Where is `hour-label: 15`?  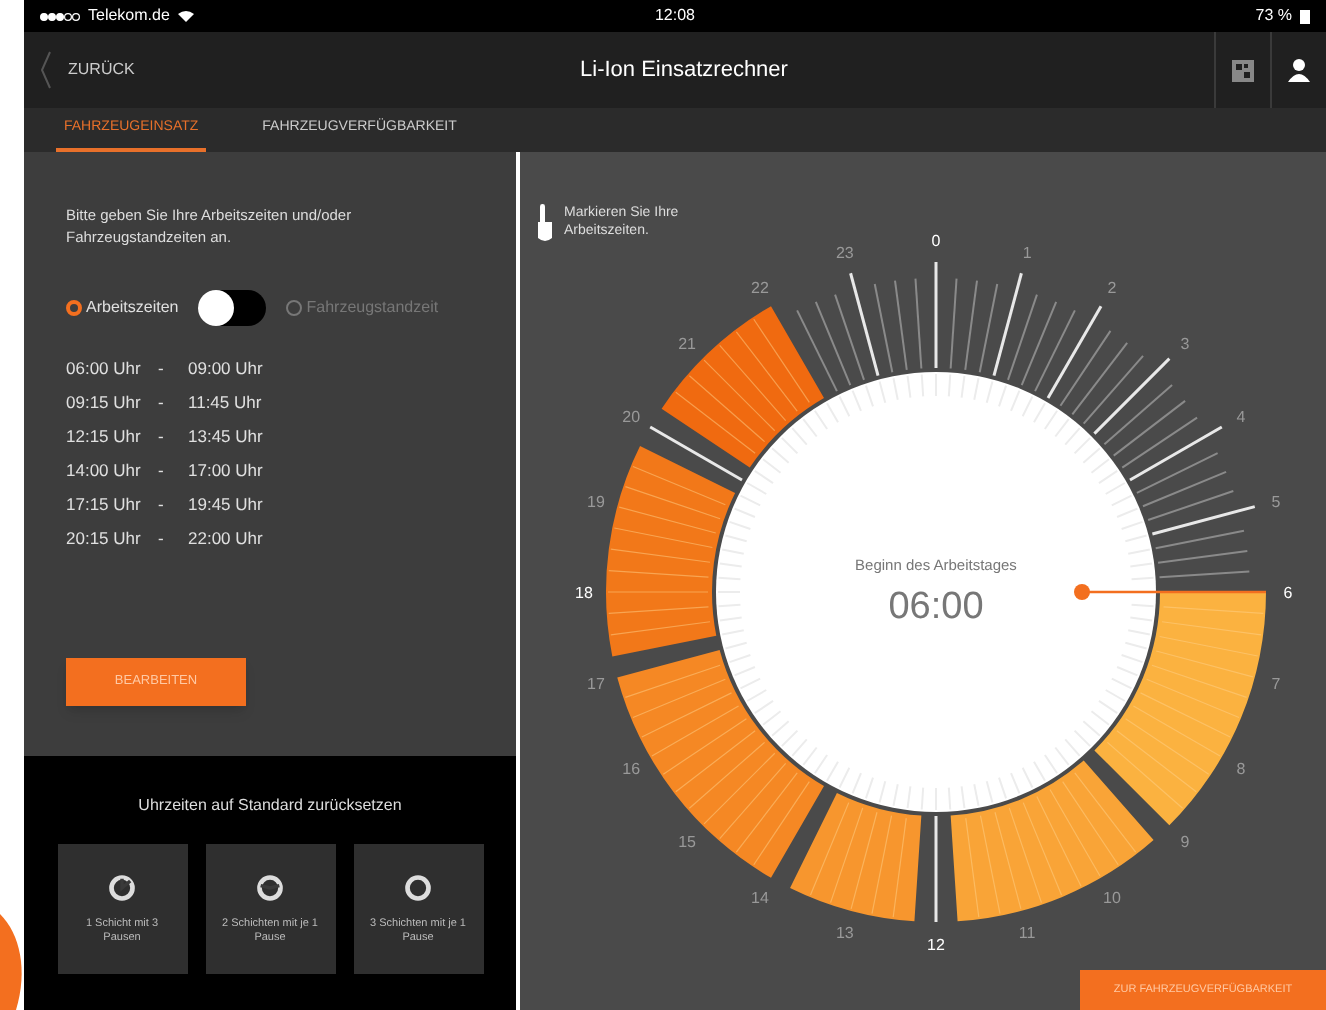 hour-label: 15 is located at coordinates (687, 841).